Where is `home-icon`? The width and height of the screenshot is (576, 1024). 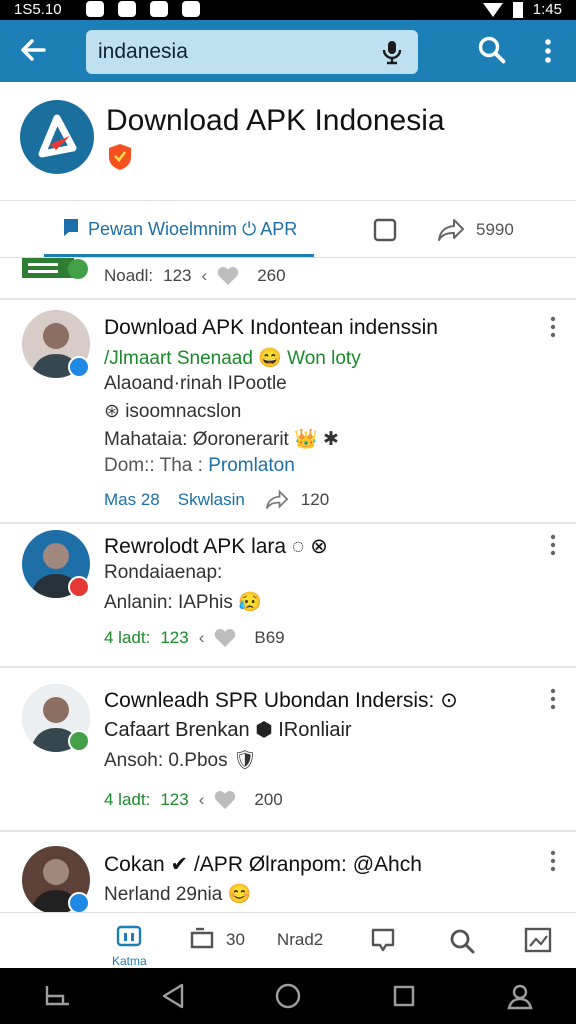
home-icon is located at coordinates (129, 936).